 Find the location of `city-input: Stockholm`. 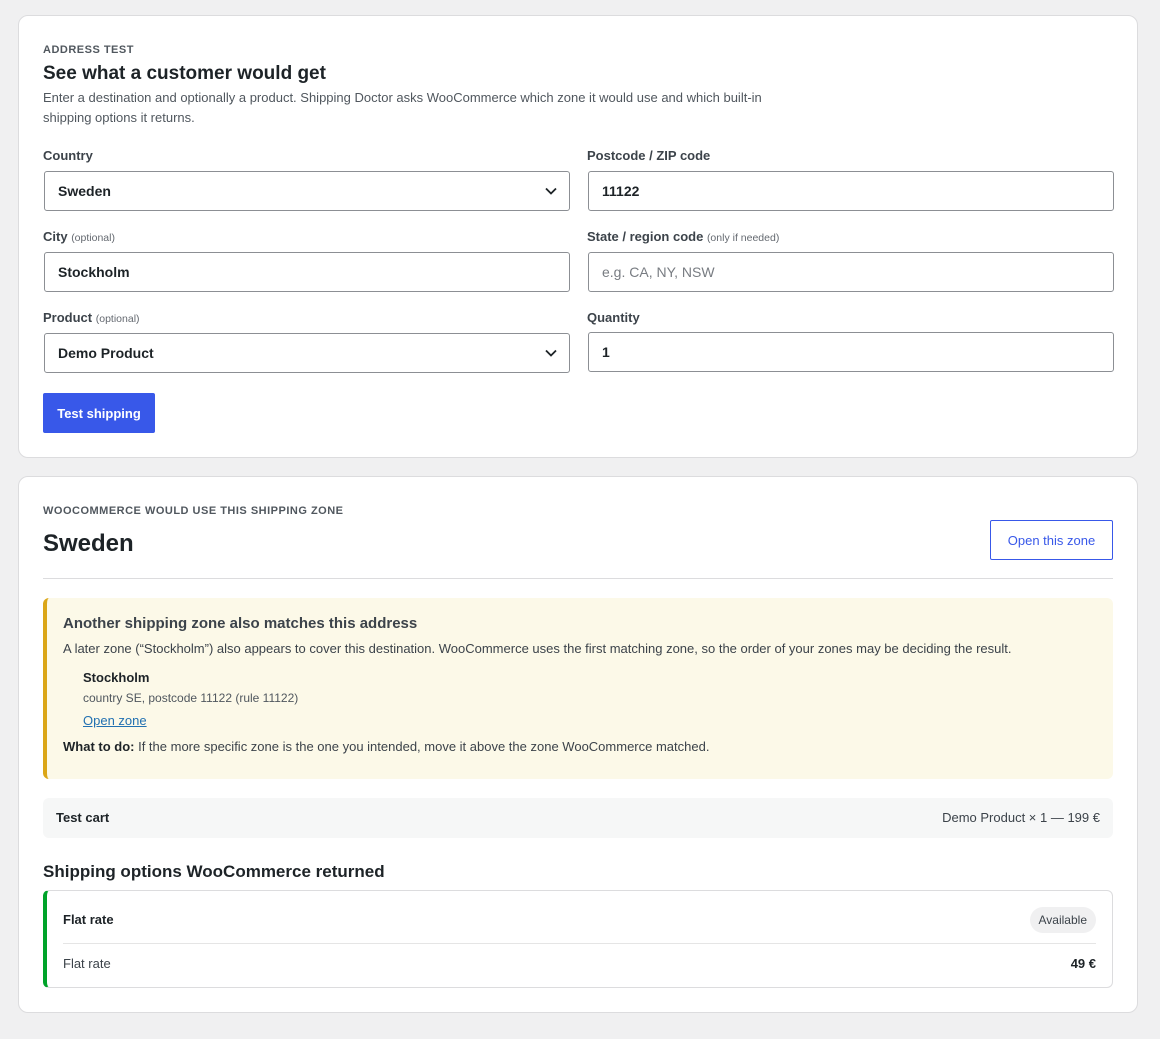

city-input: Stockholm is located at coordinates (307, 272).